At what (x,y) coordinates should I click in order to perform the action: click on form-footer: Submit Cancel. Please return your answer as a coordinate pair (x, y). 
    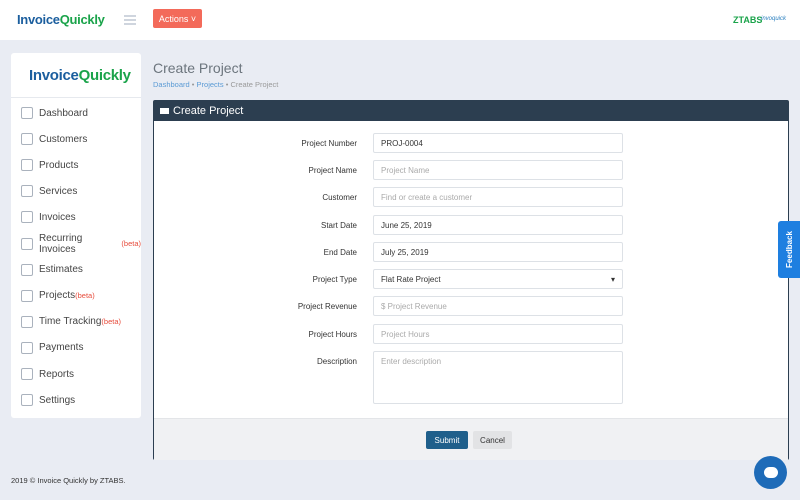
    Looking at the image, I should click on (471, 439).